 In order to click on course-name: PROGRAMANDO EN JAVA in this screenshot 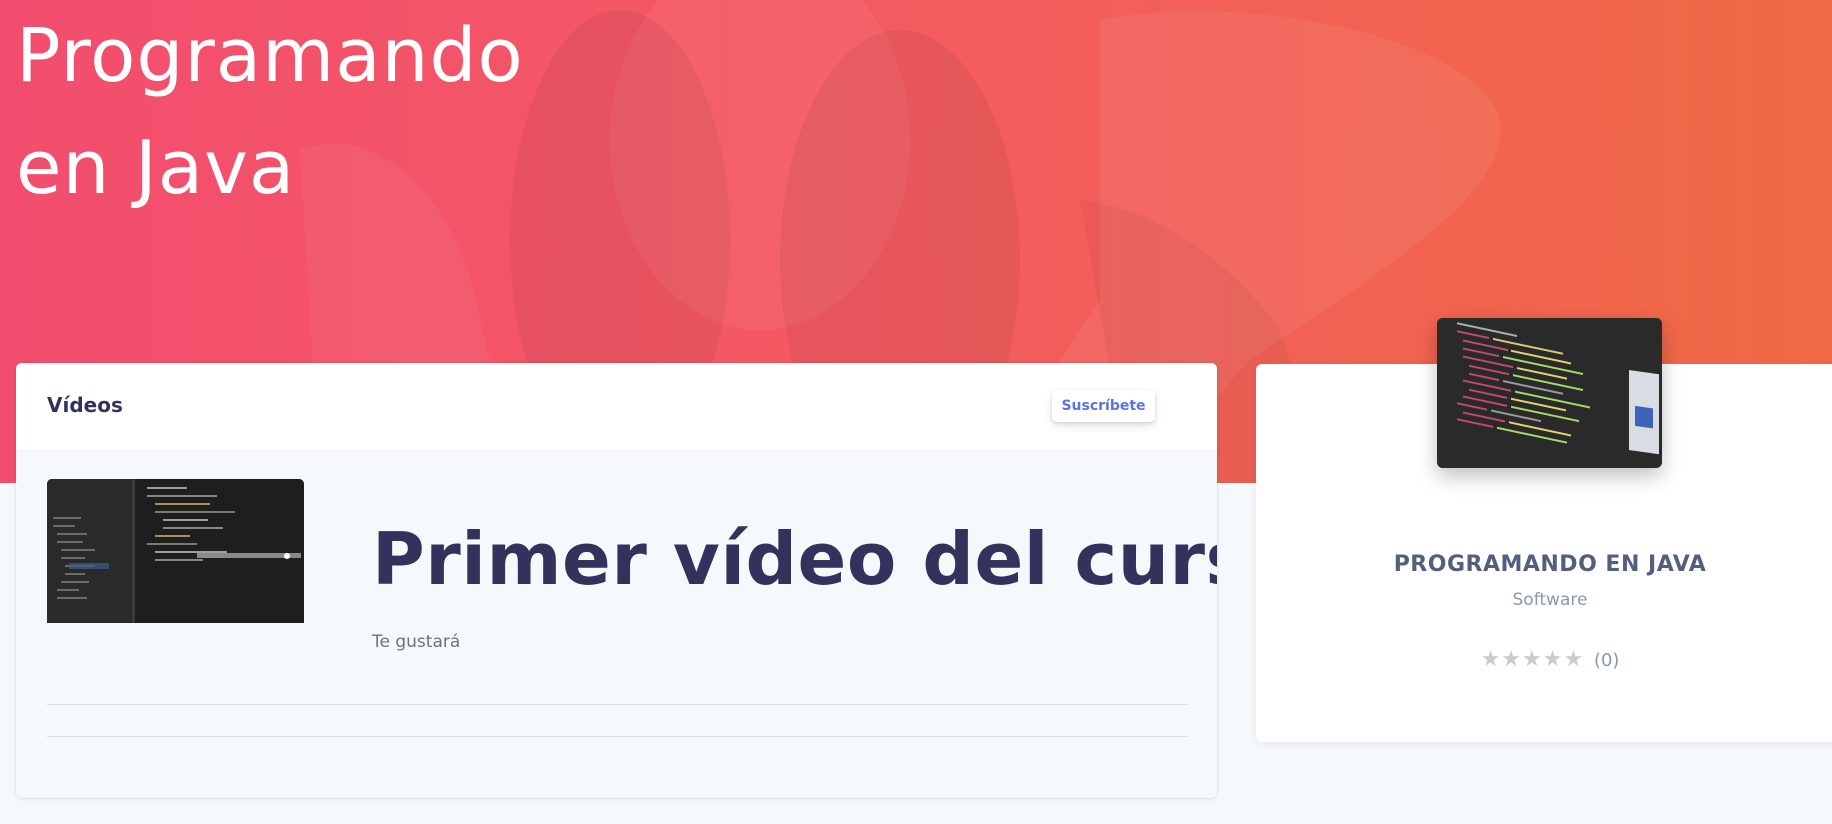, I will do `click(1544, 564)`.